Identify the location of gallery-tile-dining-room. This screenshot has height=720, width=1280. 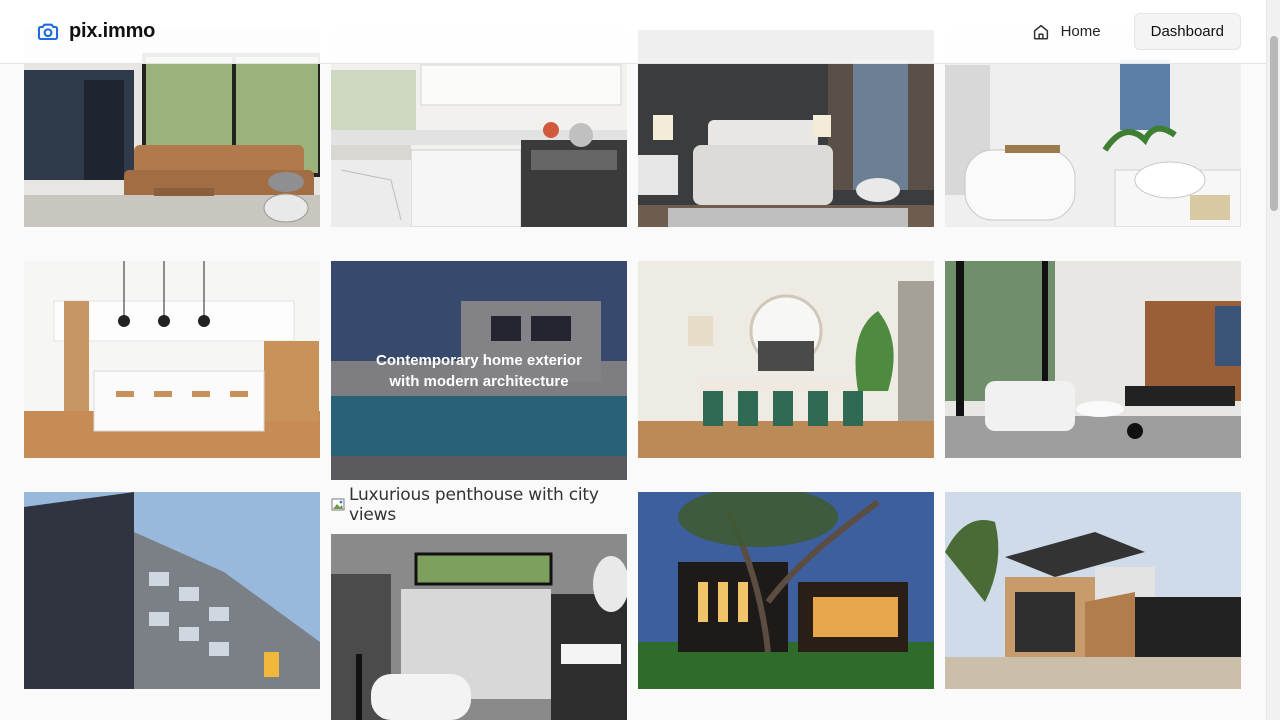
(786, 359).